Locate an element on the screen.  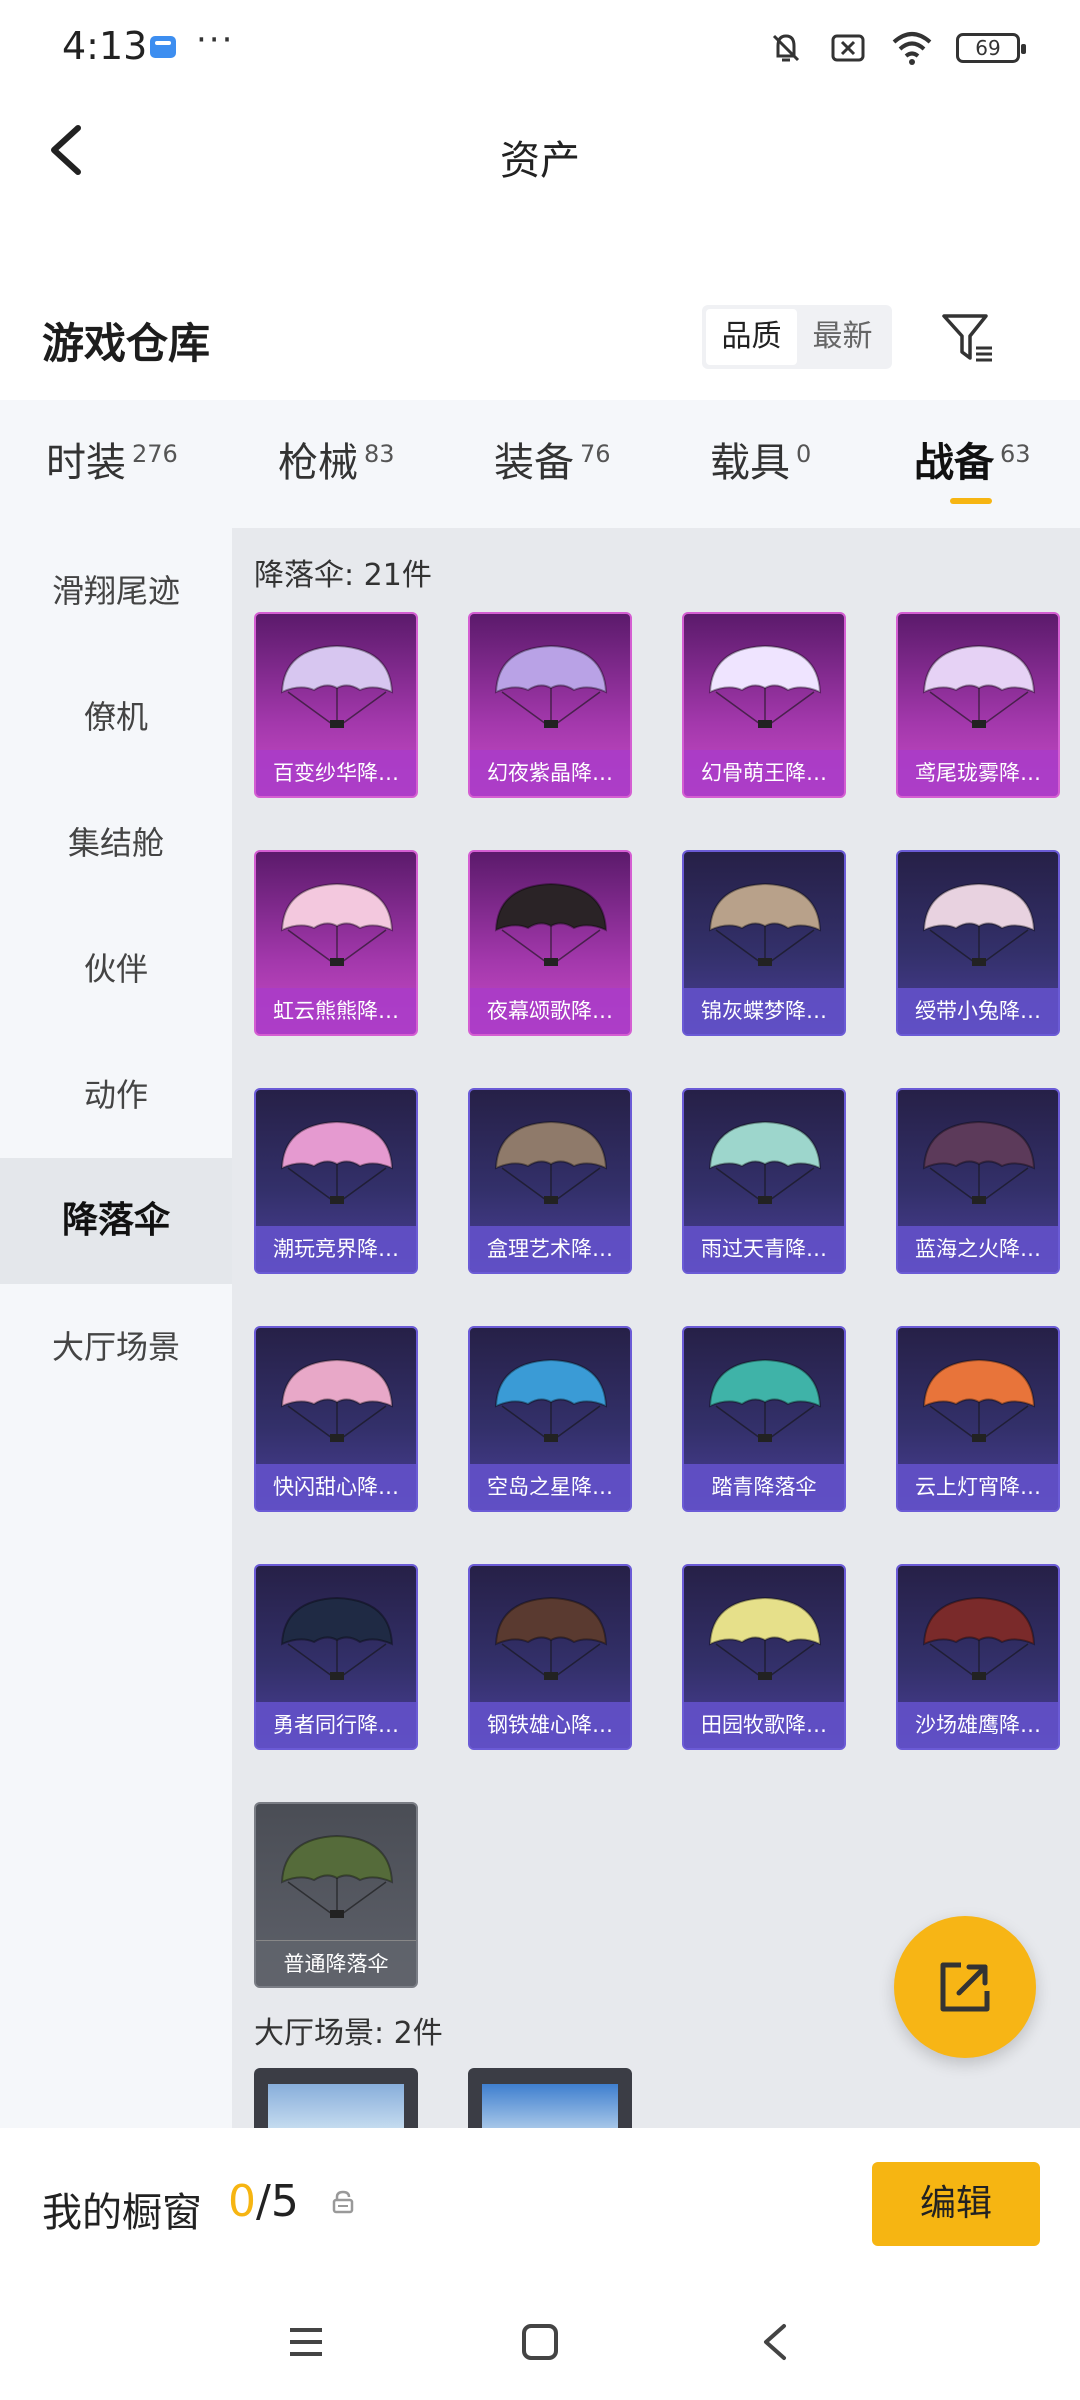
parachute-item-card: 普通降落伞 is located at coordinates (336, 1895).